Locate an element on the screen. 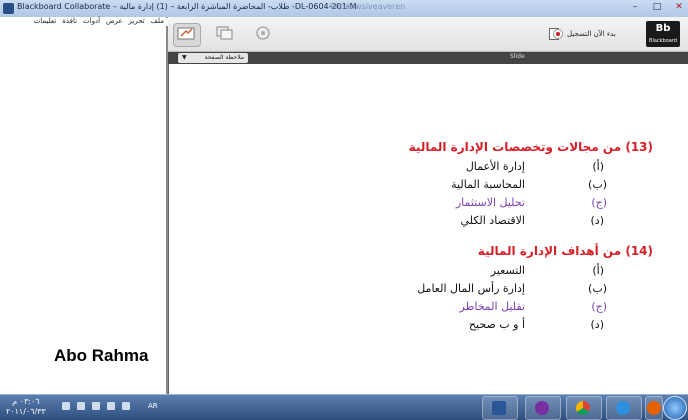 This screenshot has width=688, height=420. taskbar-firefox is located at coordinates (654, 408).